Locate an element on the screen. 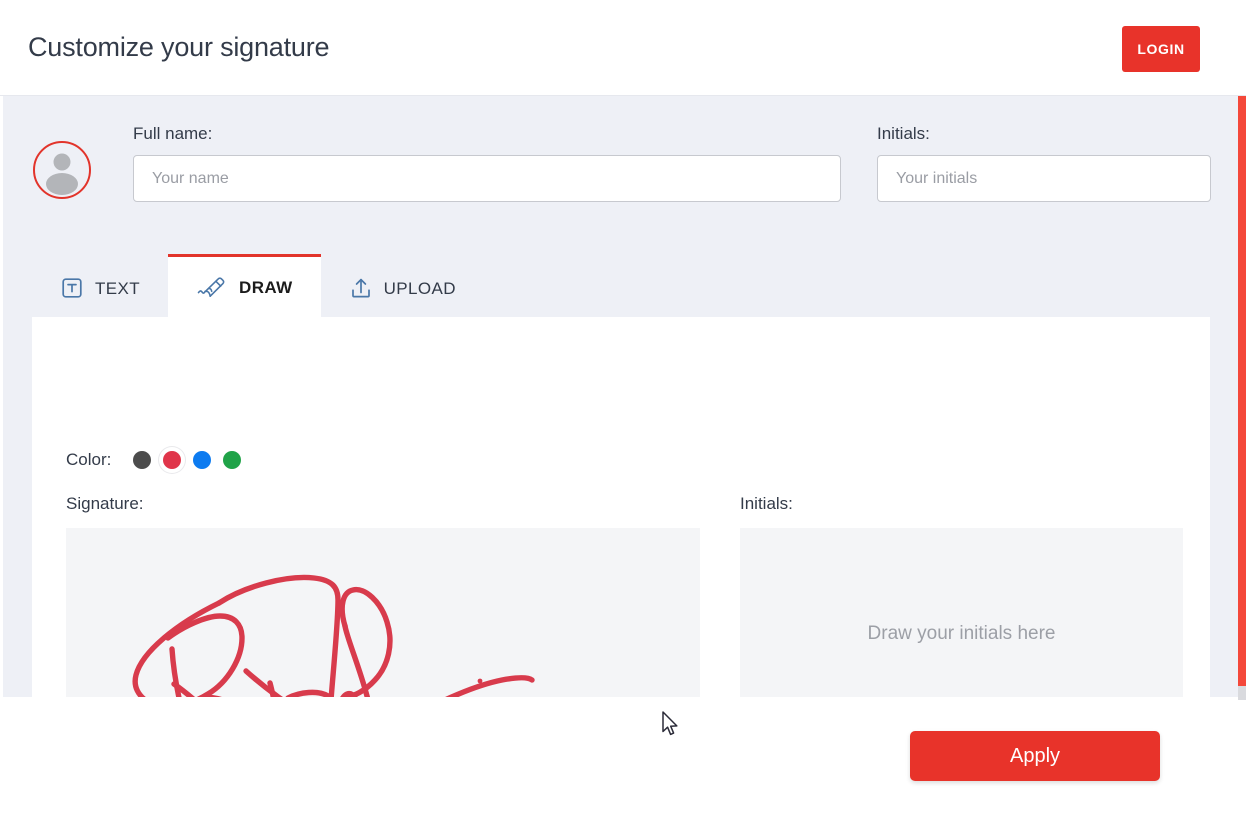 The height and width of the screenshot is (820, 1246). user-silhouette-icon is located at coordinates (62, 174).